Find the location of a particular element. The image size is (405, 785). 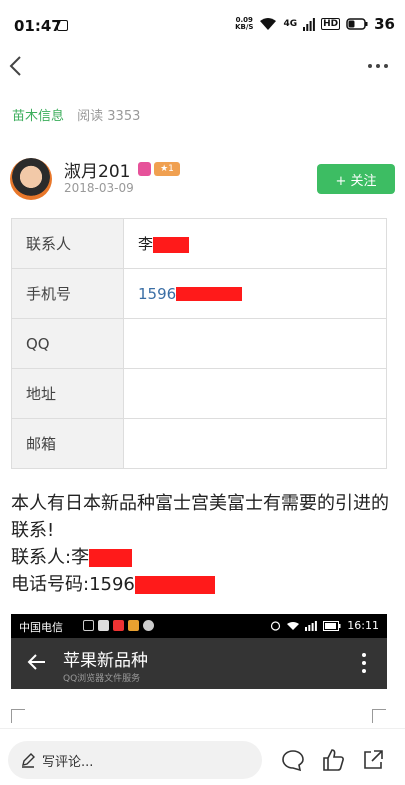

table-row: 地址 is located at coordinates (199, 393).